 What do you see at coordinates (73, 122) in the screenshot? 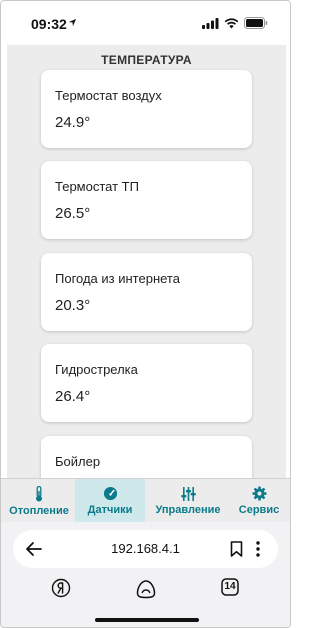
I see `sensor-card-value: 24.9°` at bounding box center [73, 122].